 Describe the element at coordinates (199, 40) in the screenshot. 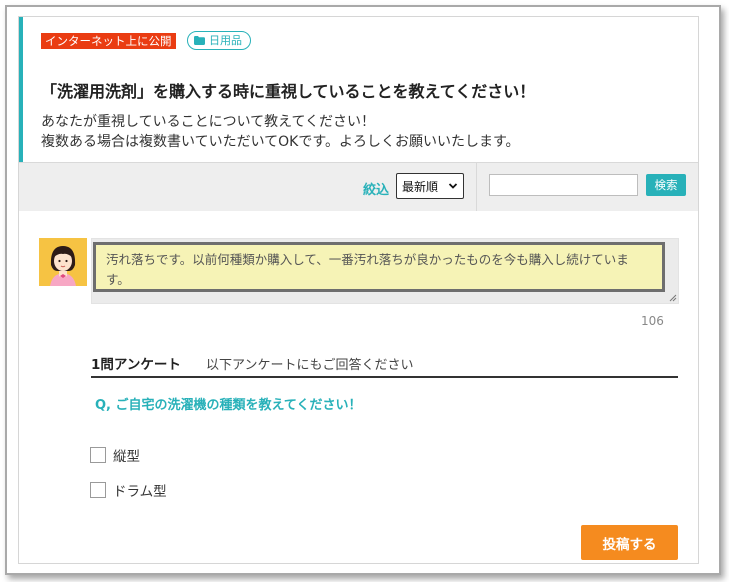

I see `folder-icon` at that location.